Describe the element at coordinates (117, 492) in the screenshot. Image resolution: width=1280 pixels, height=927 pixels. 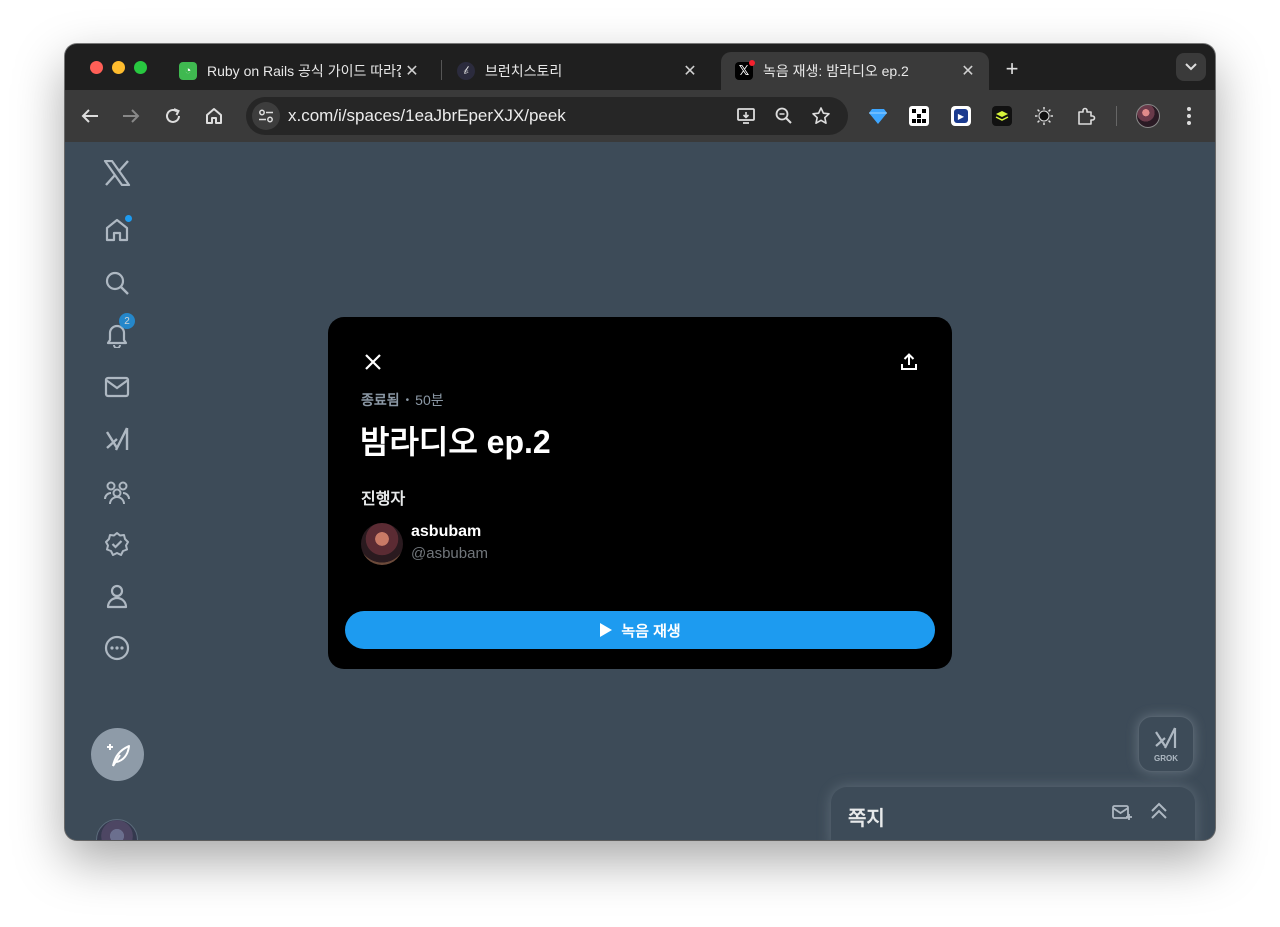
I see `communities-icon` at that location.